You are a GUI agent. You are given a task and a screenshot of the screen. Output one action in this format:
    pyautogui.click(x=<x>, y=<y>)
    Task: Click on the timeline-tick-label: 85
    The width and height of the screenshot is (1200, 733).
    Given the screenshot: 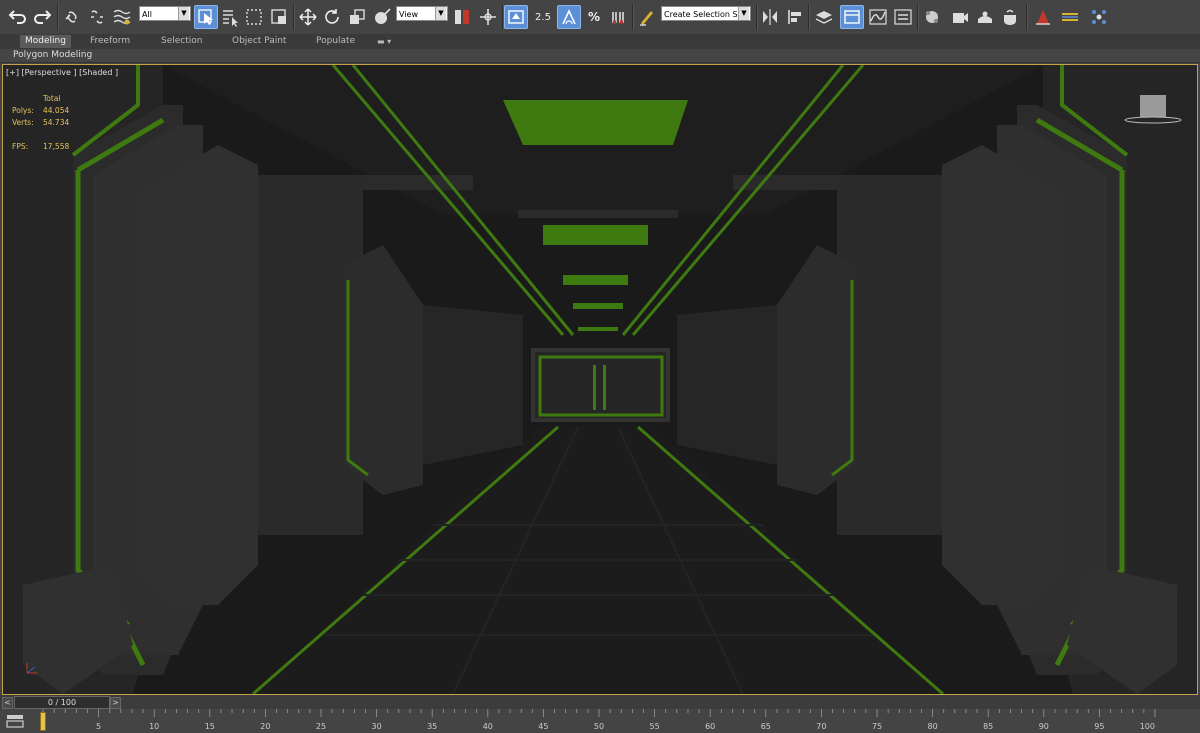 What is the action you would take?
    pyautogui.click(x=988, y=726)
    